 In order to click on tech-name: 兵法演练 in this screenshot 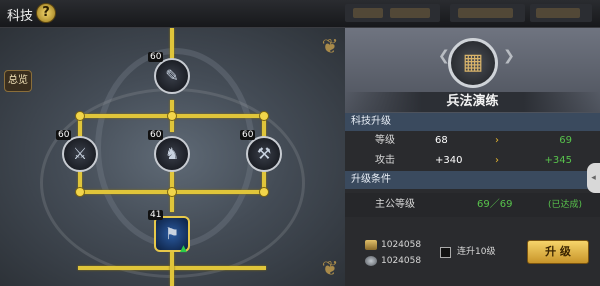, I will do `click(472, 102)`.